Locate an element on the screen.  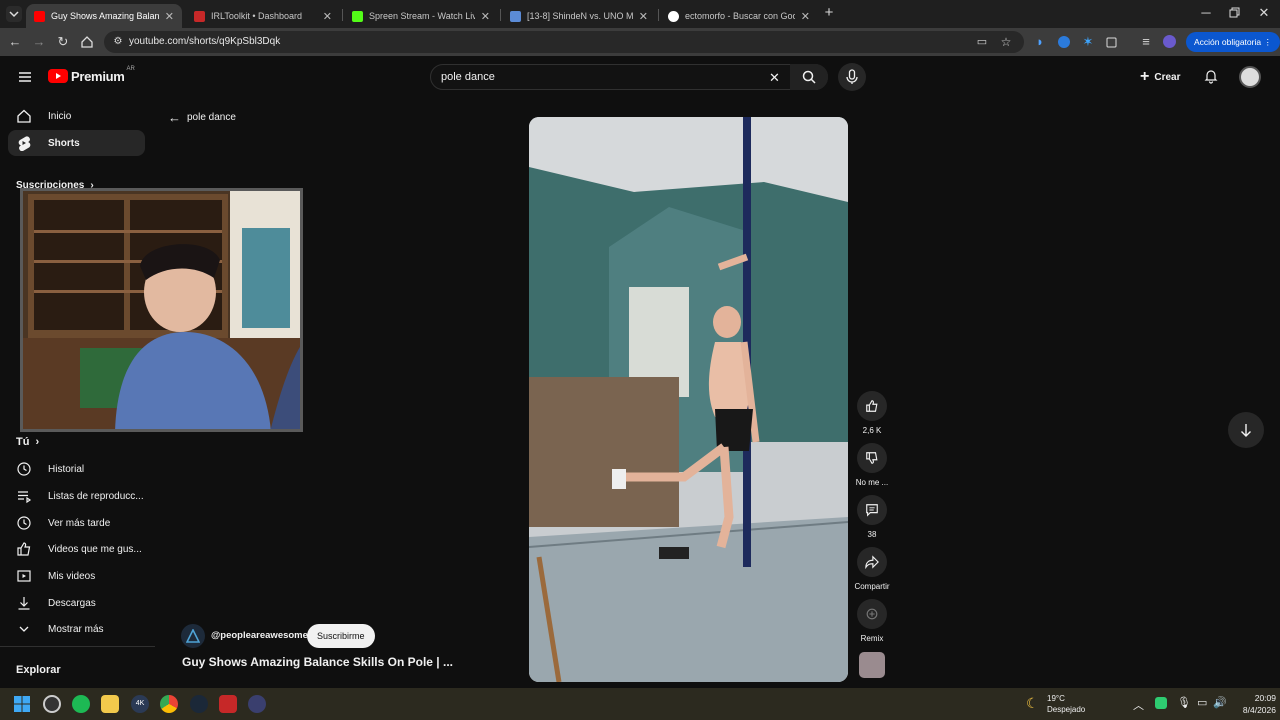
tab-title: IRLToolkit • Dashboard is located at coordinates (257, 16).